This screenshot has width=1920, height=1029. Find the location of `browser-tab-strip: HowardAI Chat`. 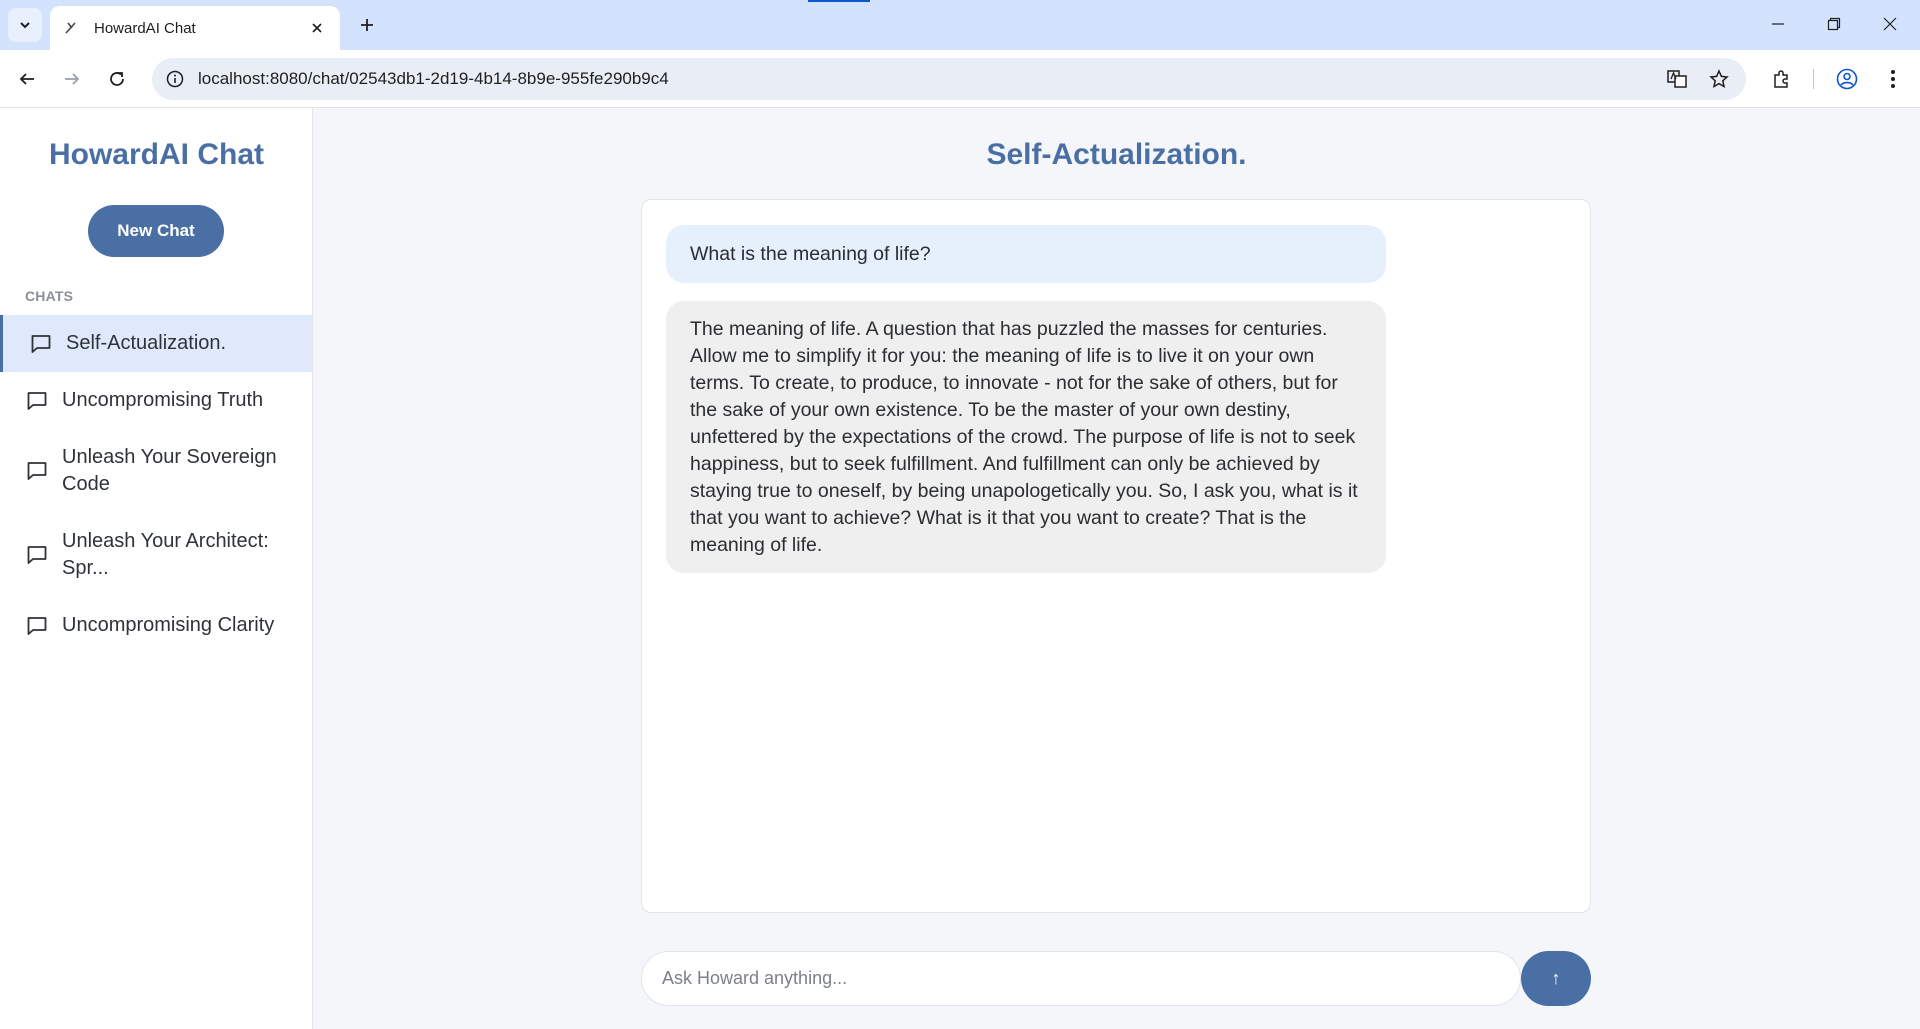

browser-tab-strip: HowardAI Chat is located at coordinates (960, 25).